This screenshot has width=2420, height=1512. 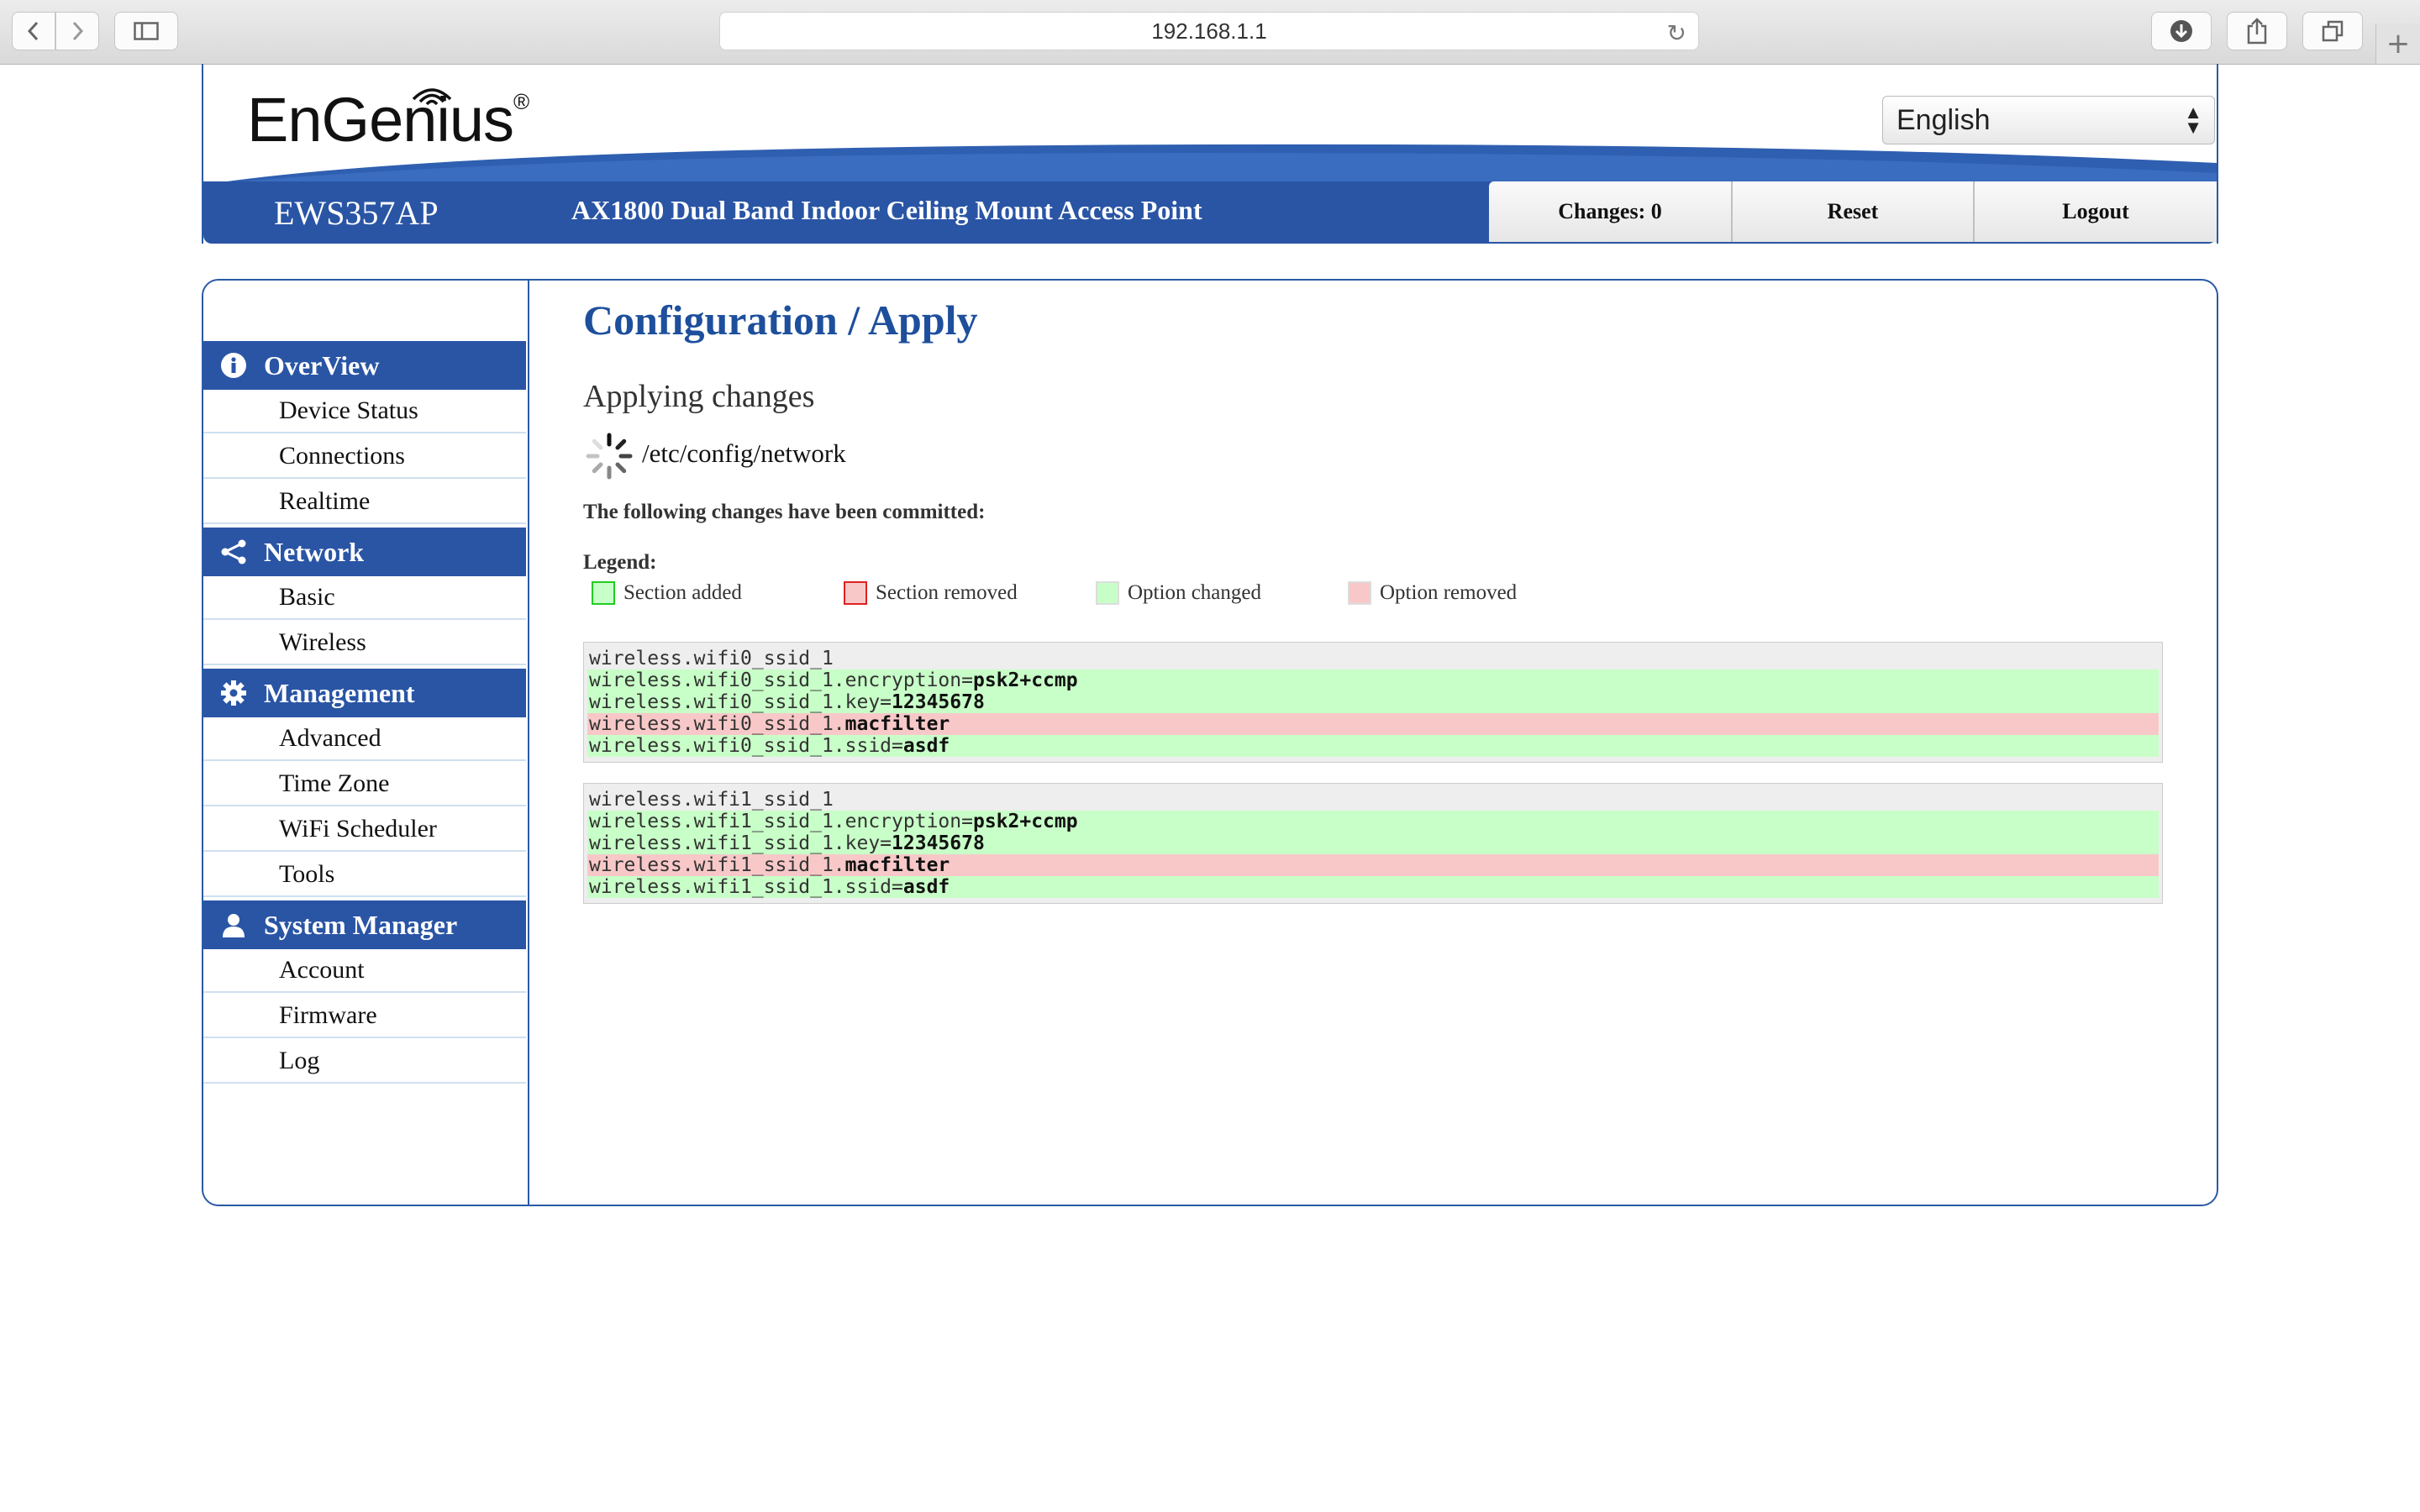 I want to click on sidebar-section-management: Management, so click(x=364, y=693).